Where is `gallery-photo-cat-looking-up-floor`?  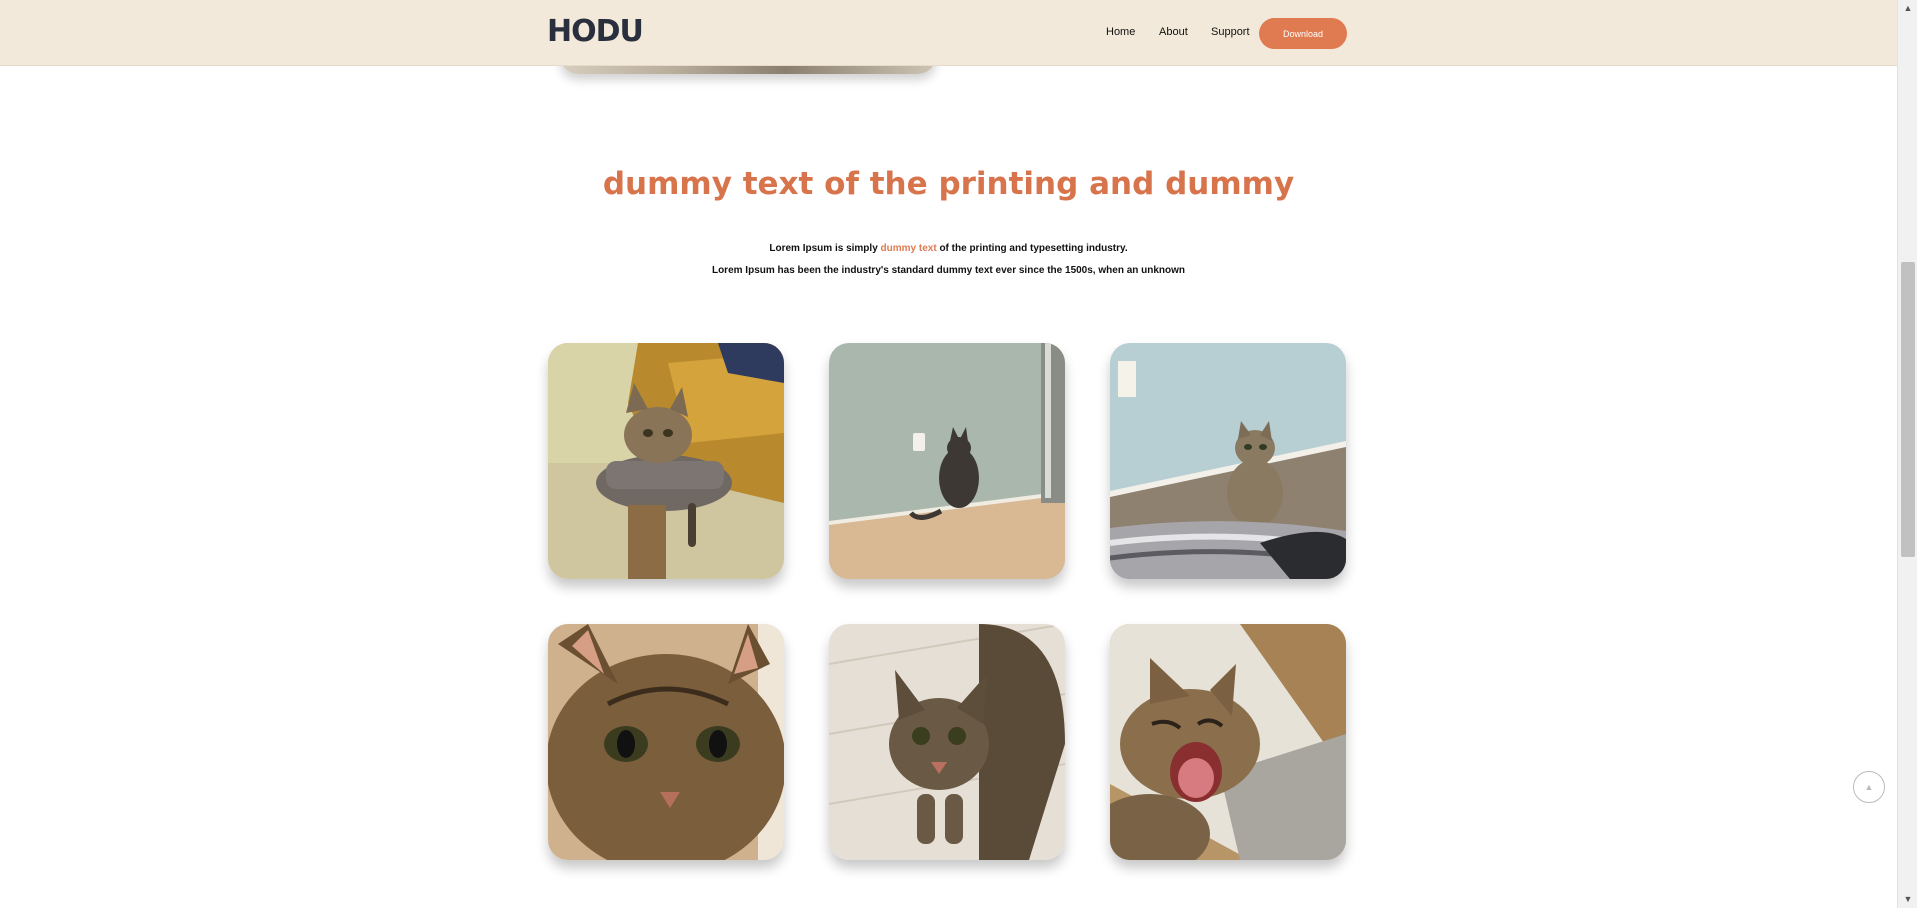 gallery-photo-cat-looking-up-floor is located at coordinates (947, 742).